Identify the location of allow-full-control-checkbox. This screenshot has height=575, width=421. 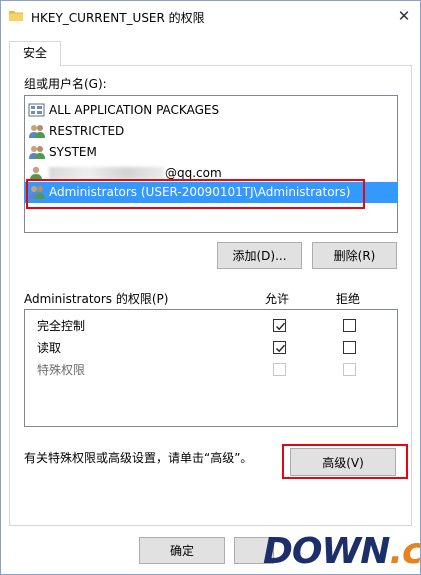
(279, 325).